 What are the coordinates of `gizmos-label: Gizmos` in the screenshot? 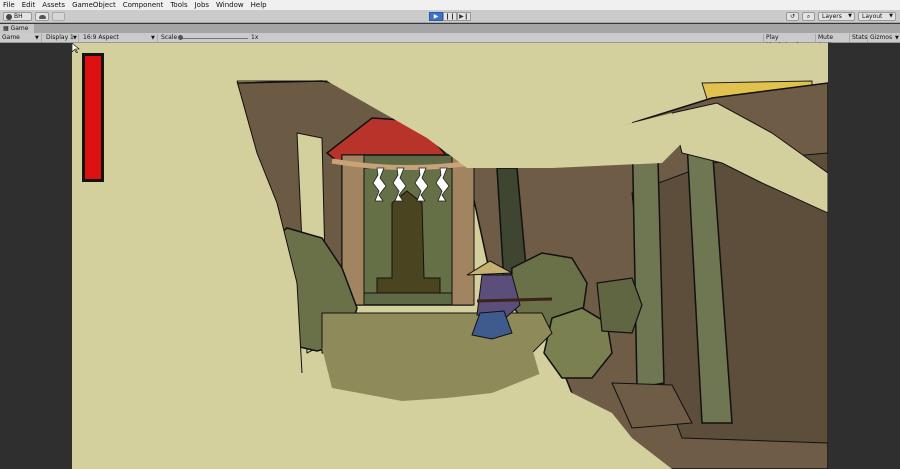 It's located at (881, 37).